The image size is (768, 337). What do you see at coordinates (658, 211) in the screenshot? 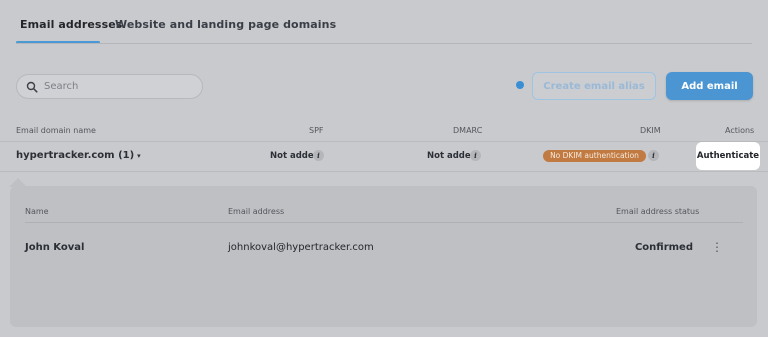
I see `column-header-status: Email address status` at bounding box center [658, 211].